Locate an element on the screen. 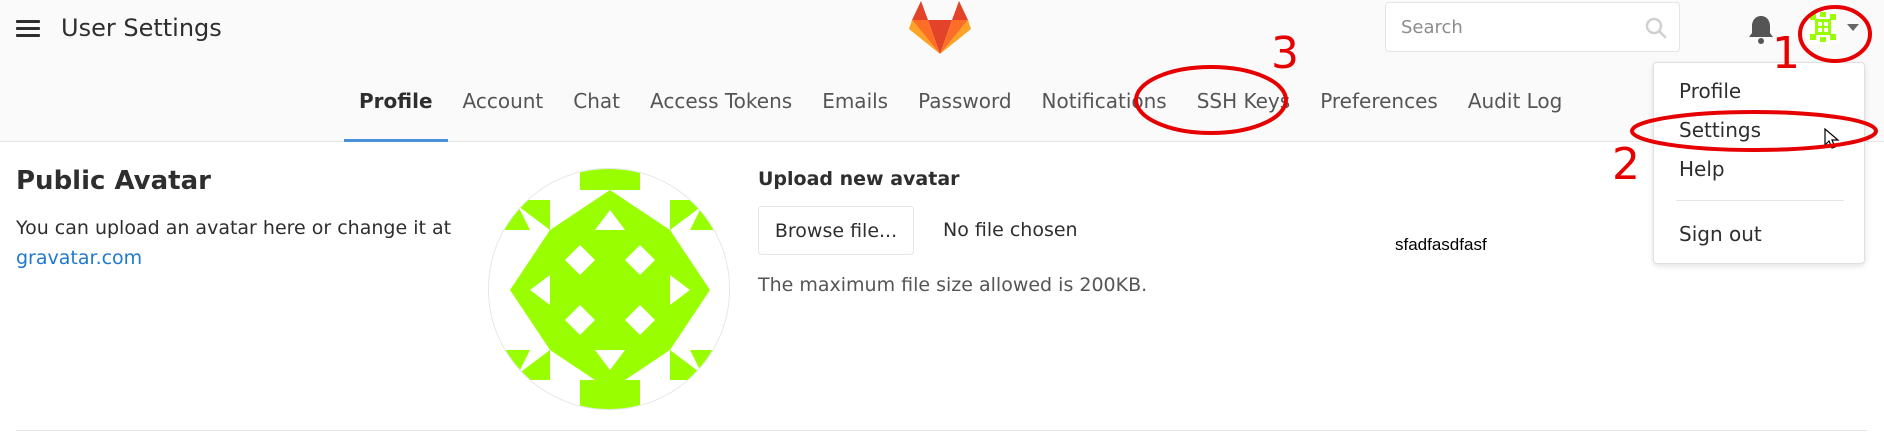 The height and width of the screenshot is (444, 1884). dropdown-item-profile: Profile is located at coordinates (1759, 91).